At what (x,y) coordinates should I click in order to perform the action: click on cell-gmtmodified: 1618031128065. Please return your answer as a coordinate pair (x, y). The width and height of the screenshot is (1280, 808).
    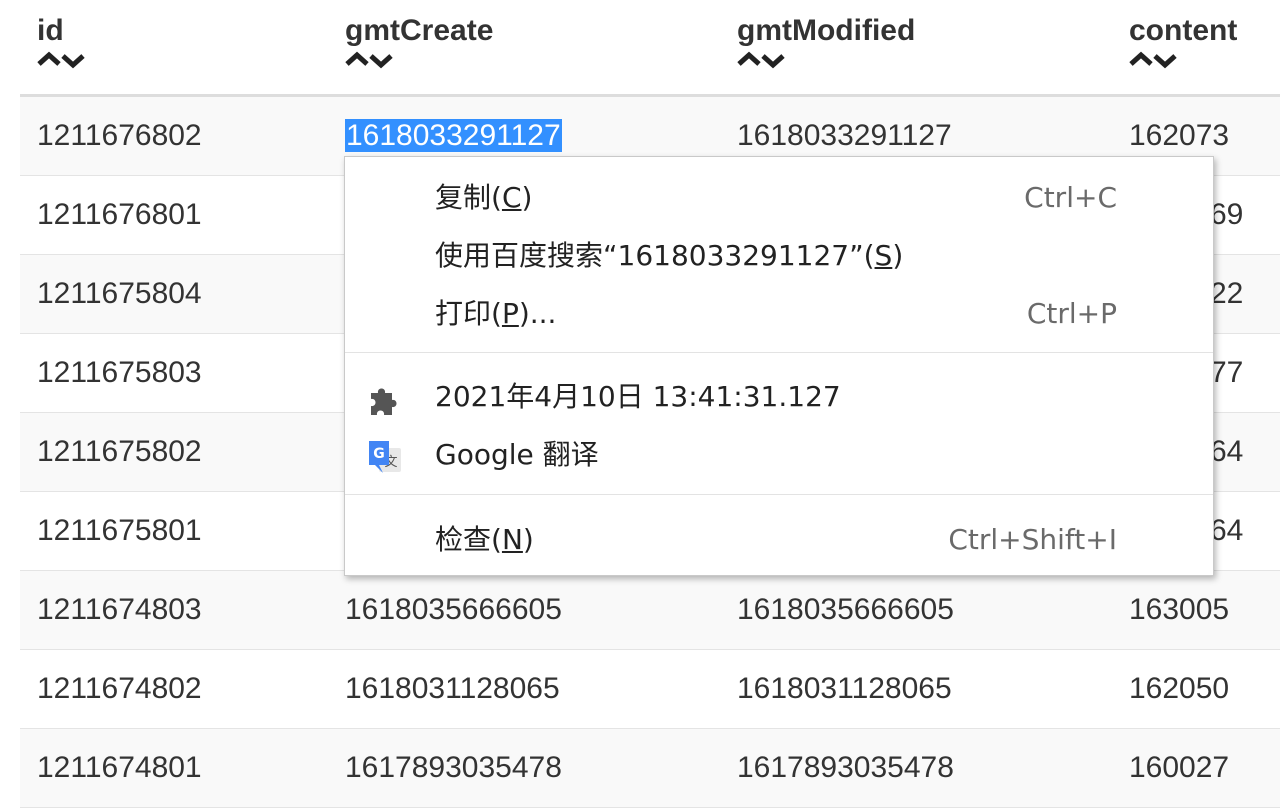
    Looking at the image, I should click on (844, 688).